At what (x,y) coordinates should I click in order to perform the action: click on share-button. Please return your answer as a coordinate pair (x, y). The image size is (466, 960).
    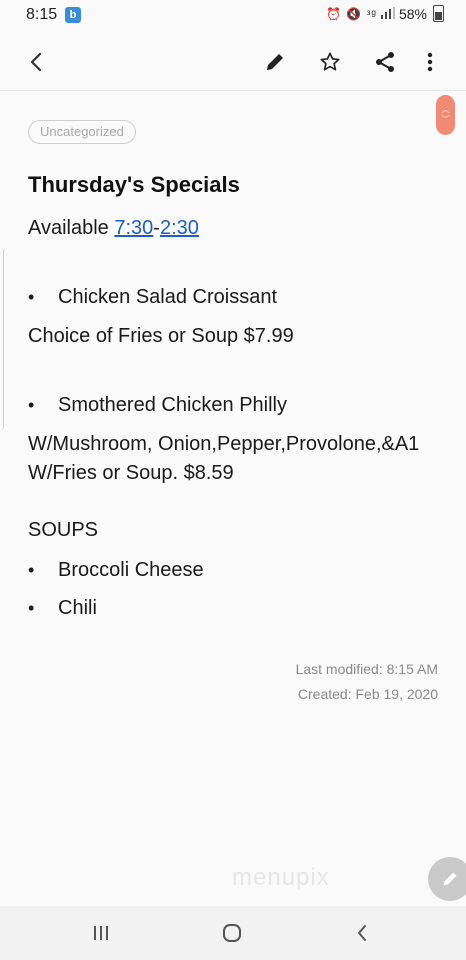
    Looking at the image, I should click on (385, 62).